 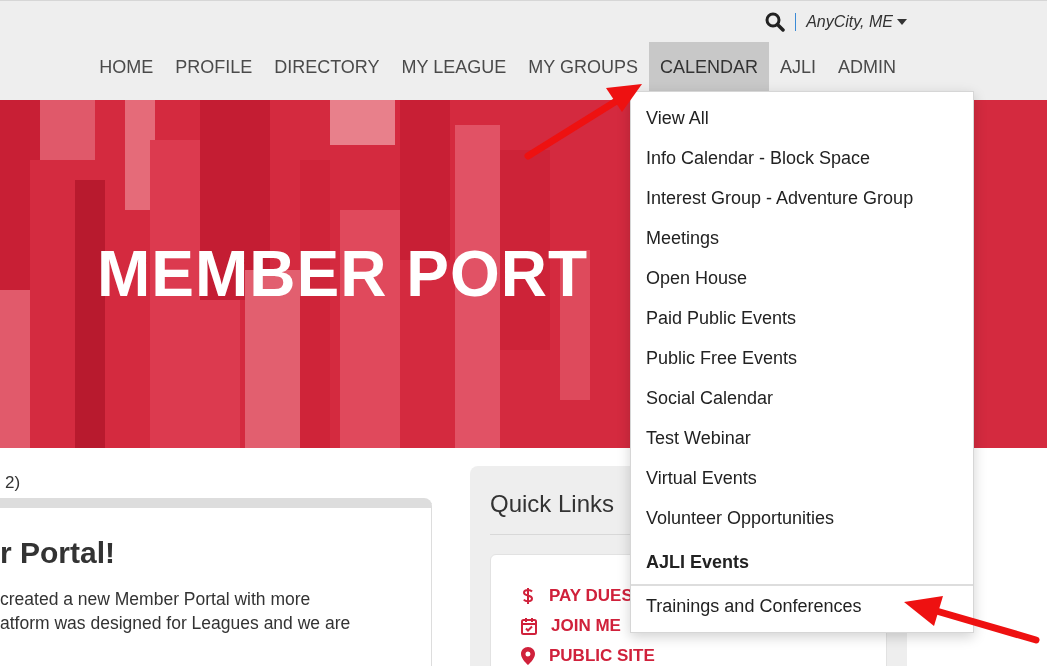 What do you see at coordinates (58, 553) in the screenshot?
I see `card-heading: r Portal!` at bounding box center [58, 553].